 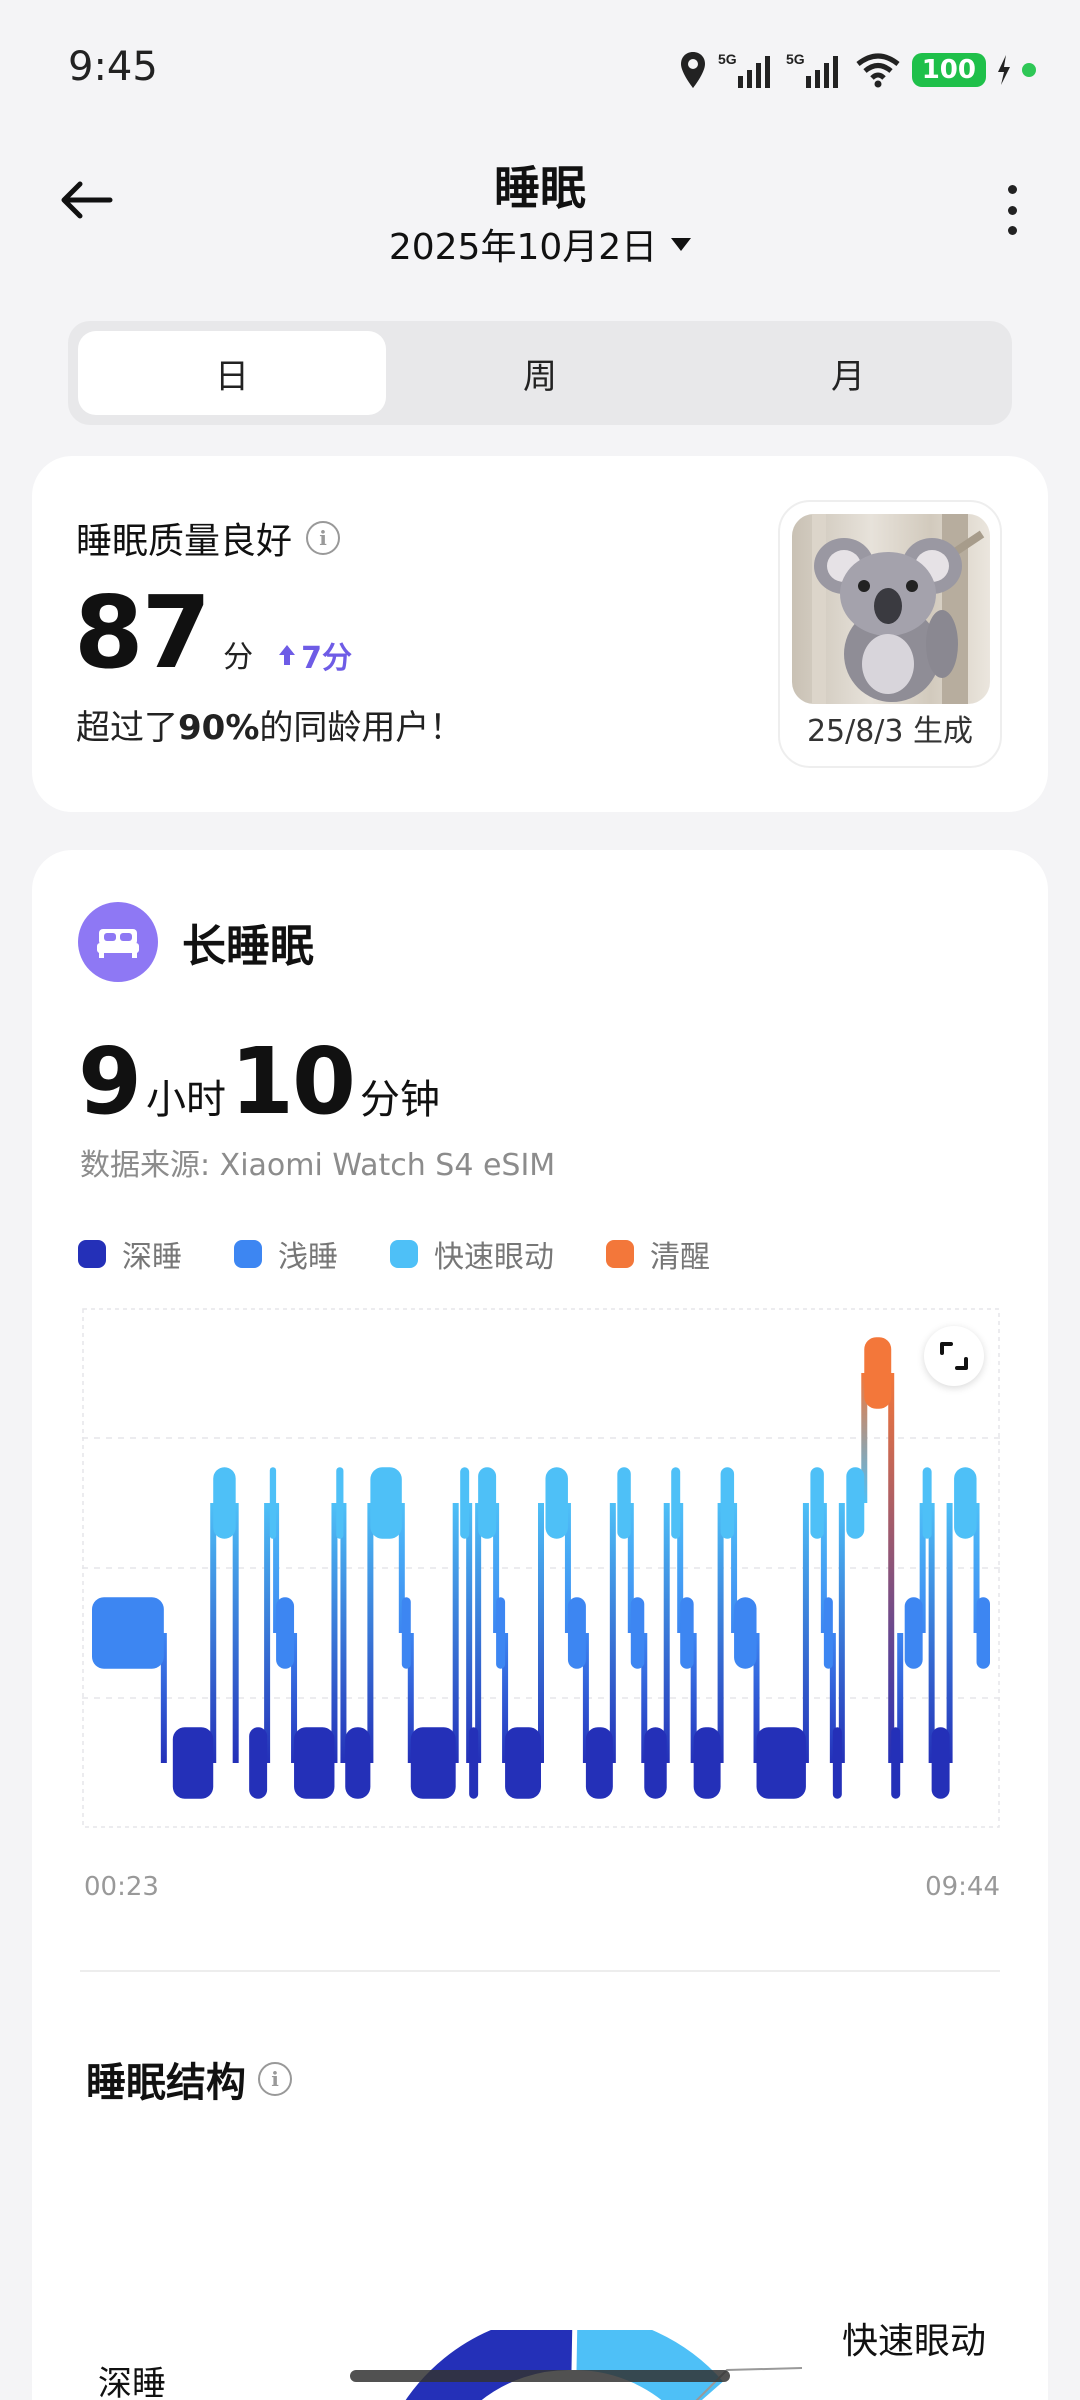 I want to click on chart-start-time: 00:23, so click(x=121, y=1887).